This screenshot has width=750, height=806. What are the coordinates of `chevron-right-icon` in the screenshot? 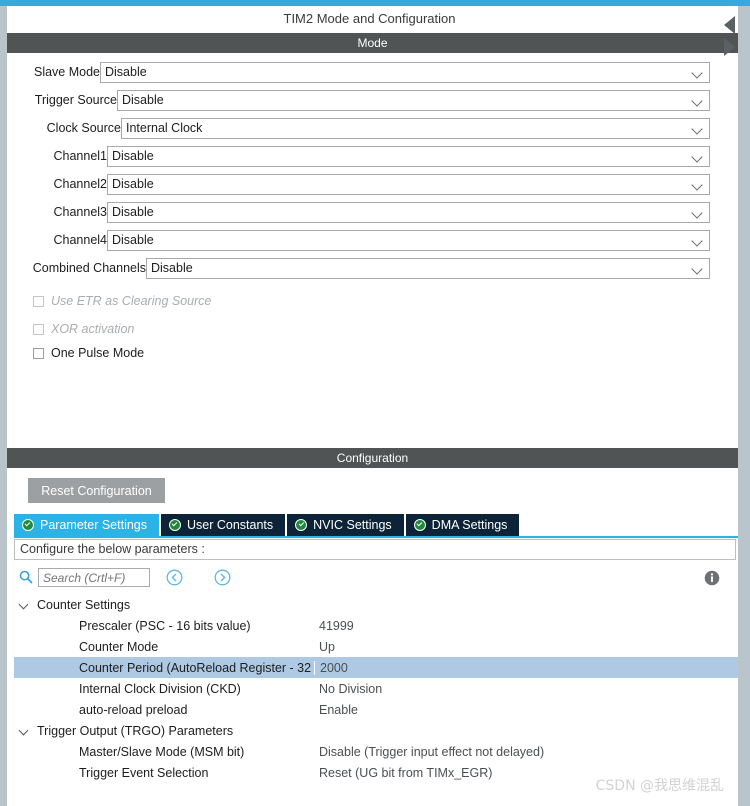 It's located at (729, 47).